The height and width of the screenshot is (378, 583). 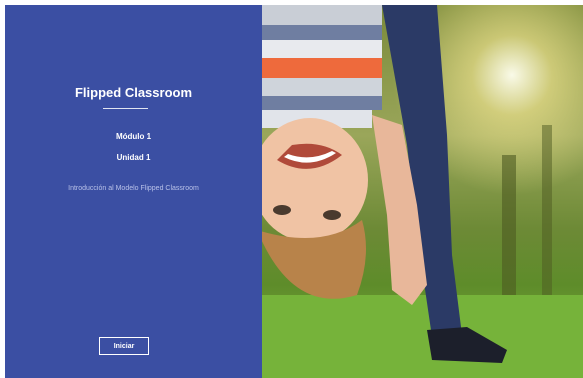 I want to click on start-button: Iniciar, so click(x=124, y=346).